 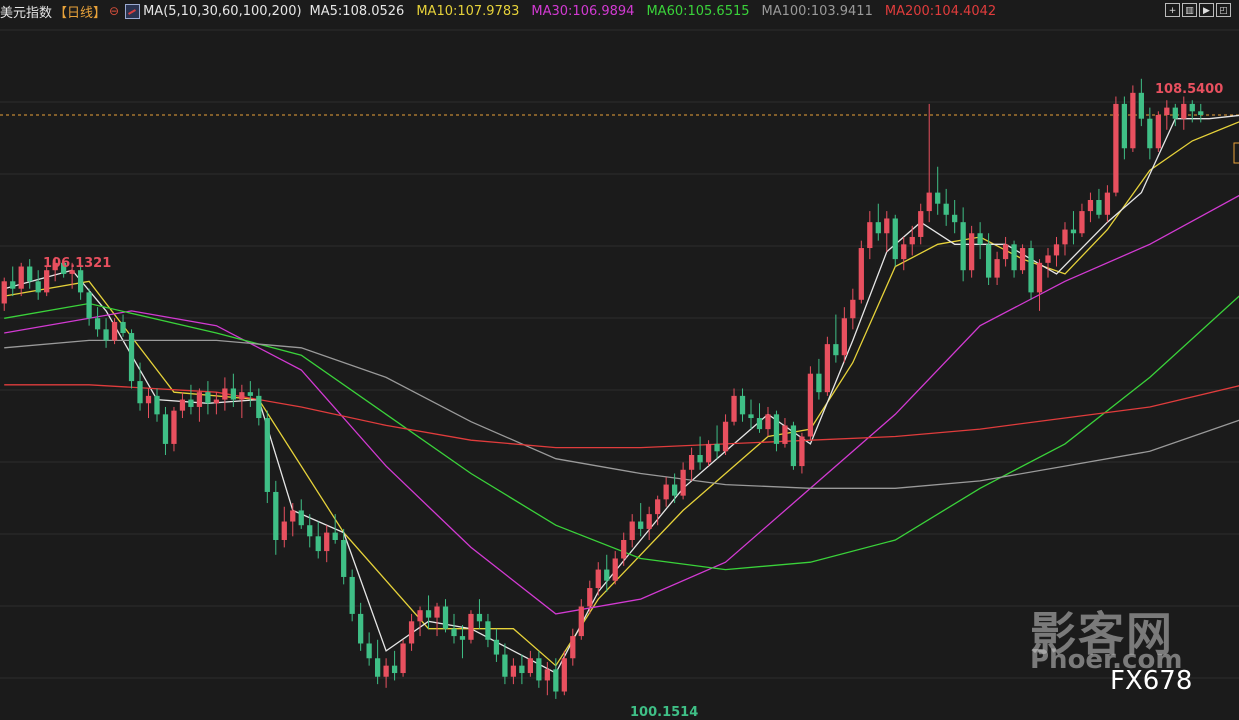 I want to click on settings-gear-icon: ⊖, so click(x=114, y=11).